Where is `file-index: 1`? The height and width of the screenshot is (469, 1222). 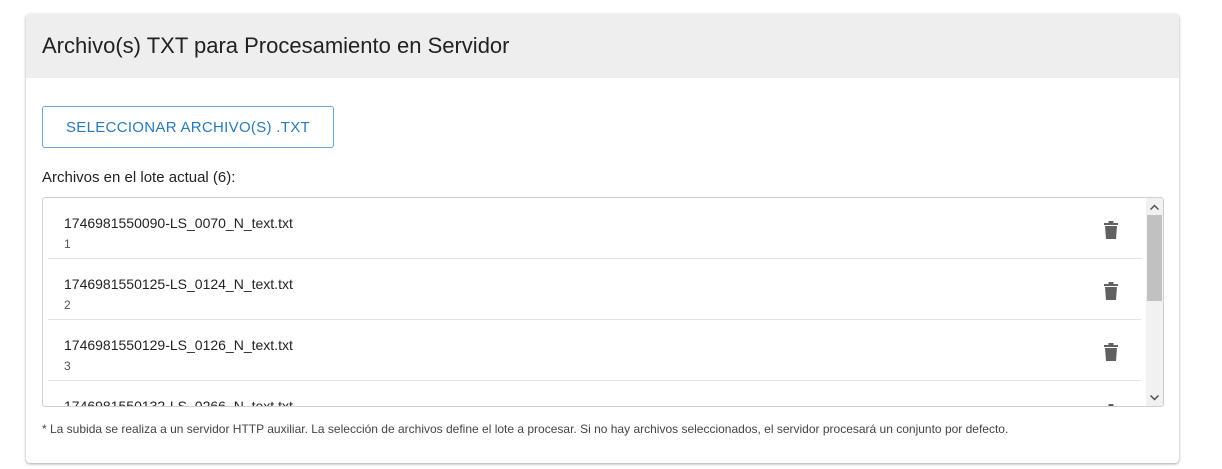
file-index: 1 is located at coordinates (67, 244).